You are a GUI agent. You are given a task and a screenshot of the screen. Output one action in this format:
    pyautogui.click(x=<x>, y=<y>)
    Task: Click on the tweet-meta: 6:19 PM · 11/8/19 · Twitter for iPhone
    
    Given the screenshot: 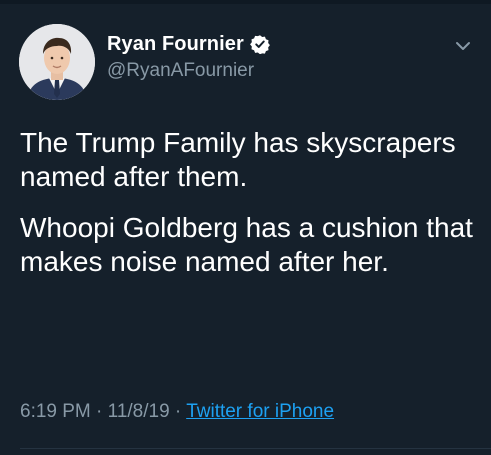 What is the action you would take?
    pyautogui.click(x=177, y=412)
    